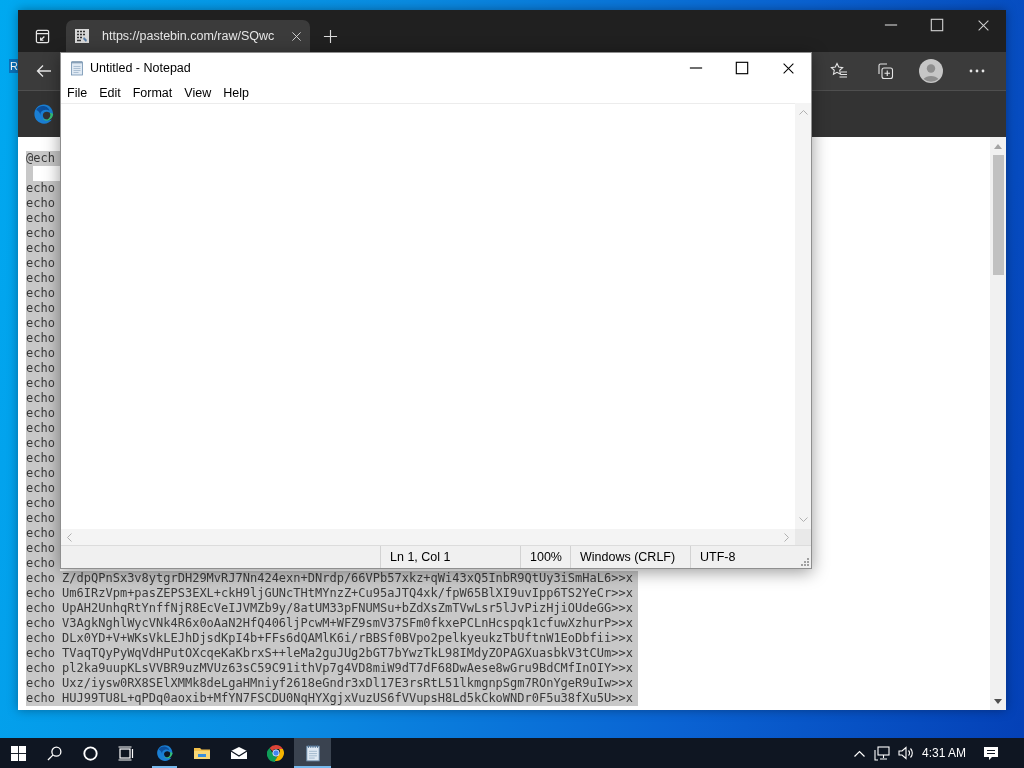 The height and width of the screenshot is (768, 1024). What do you see at coordinates (786, 537) in the screenshot?
I see `scroll-right-icon` at bounding box center [786, 537].